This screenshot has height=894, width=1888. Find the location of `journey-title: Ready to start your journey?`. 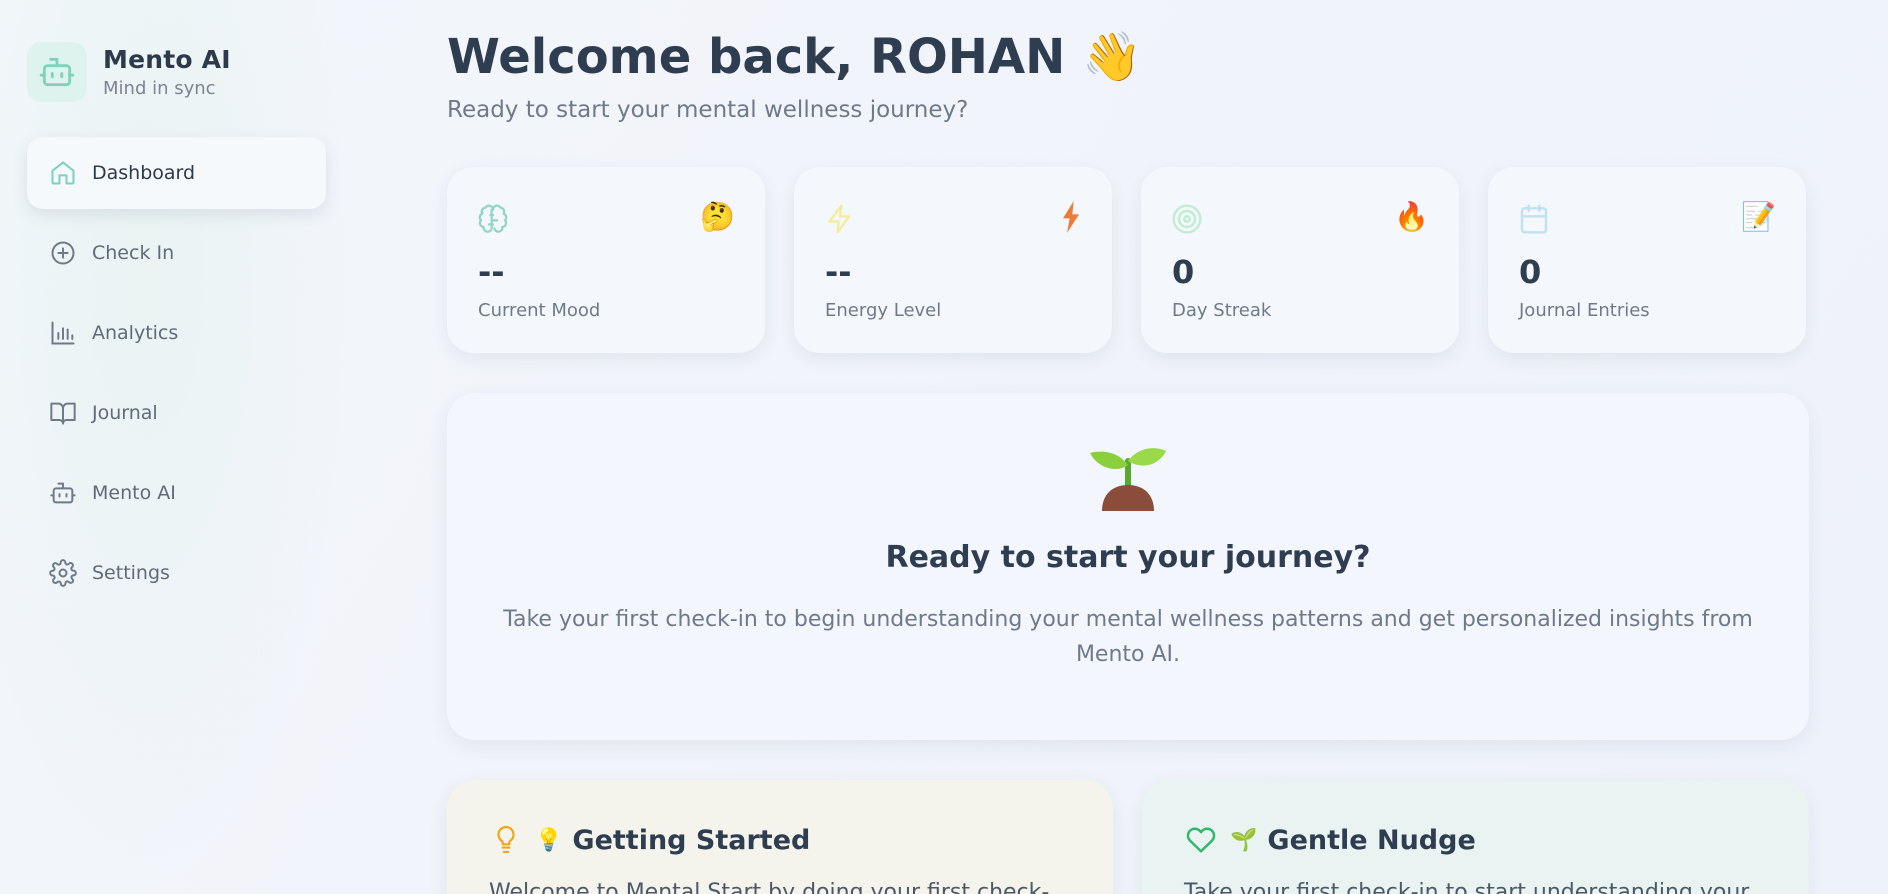

journey-title: Ready to start your journey? is located at coordinates (1128, 557).